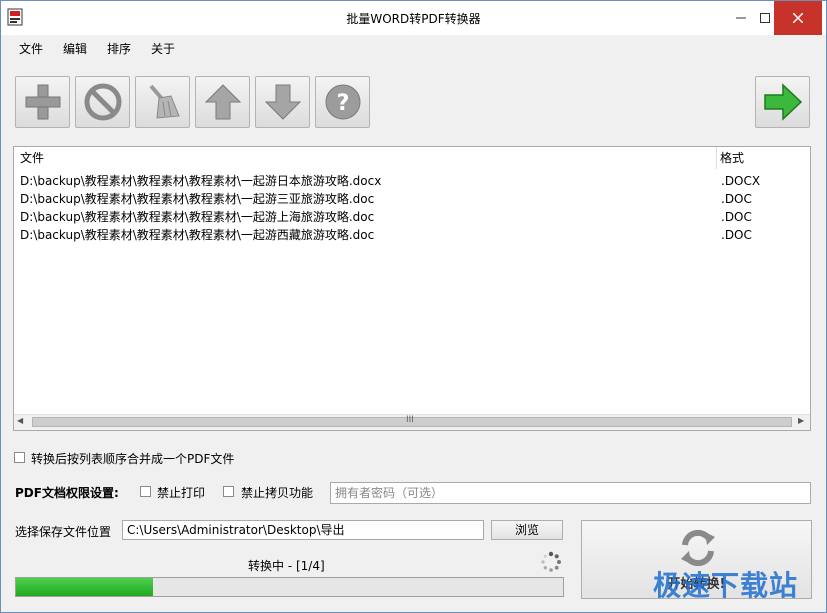 The width and height of the screenshot is (827, 613). Describe the element at coordinates (19, 457) in the screenshot. I see `merge-checkbox` at that location.